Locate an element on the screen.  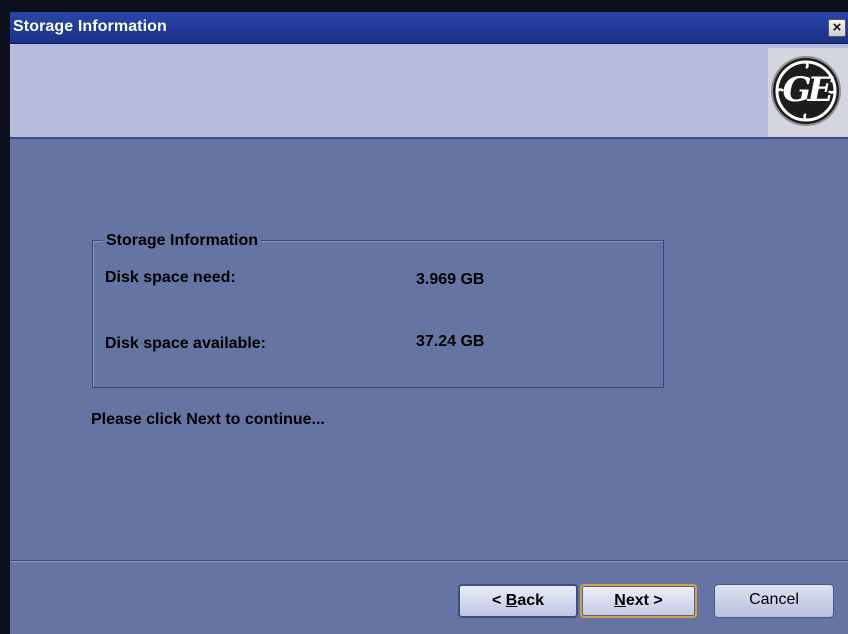
ge-logo-icon: GE is located at coordinates (806, 91).